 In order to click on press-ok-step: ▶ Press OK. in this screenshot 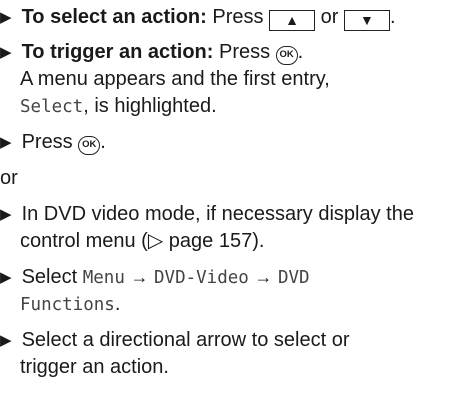, I will do `click(53, 142)`.